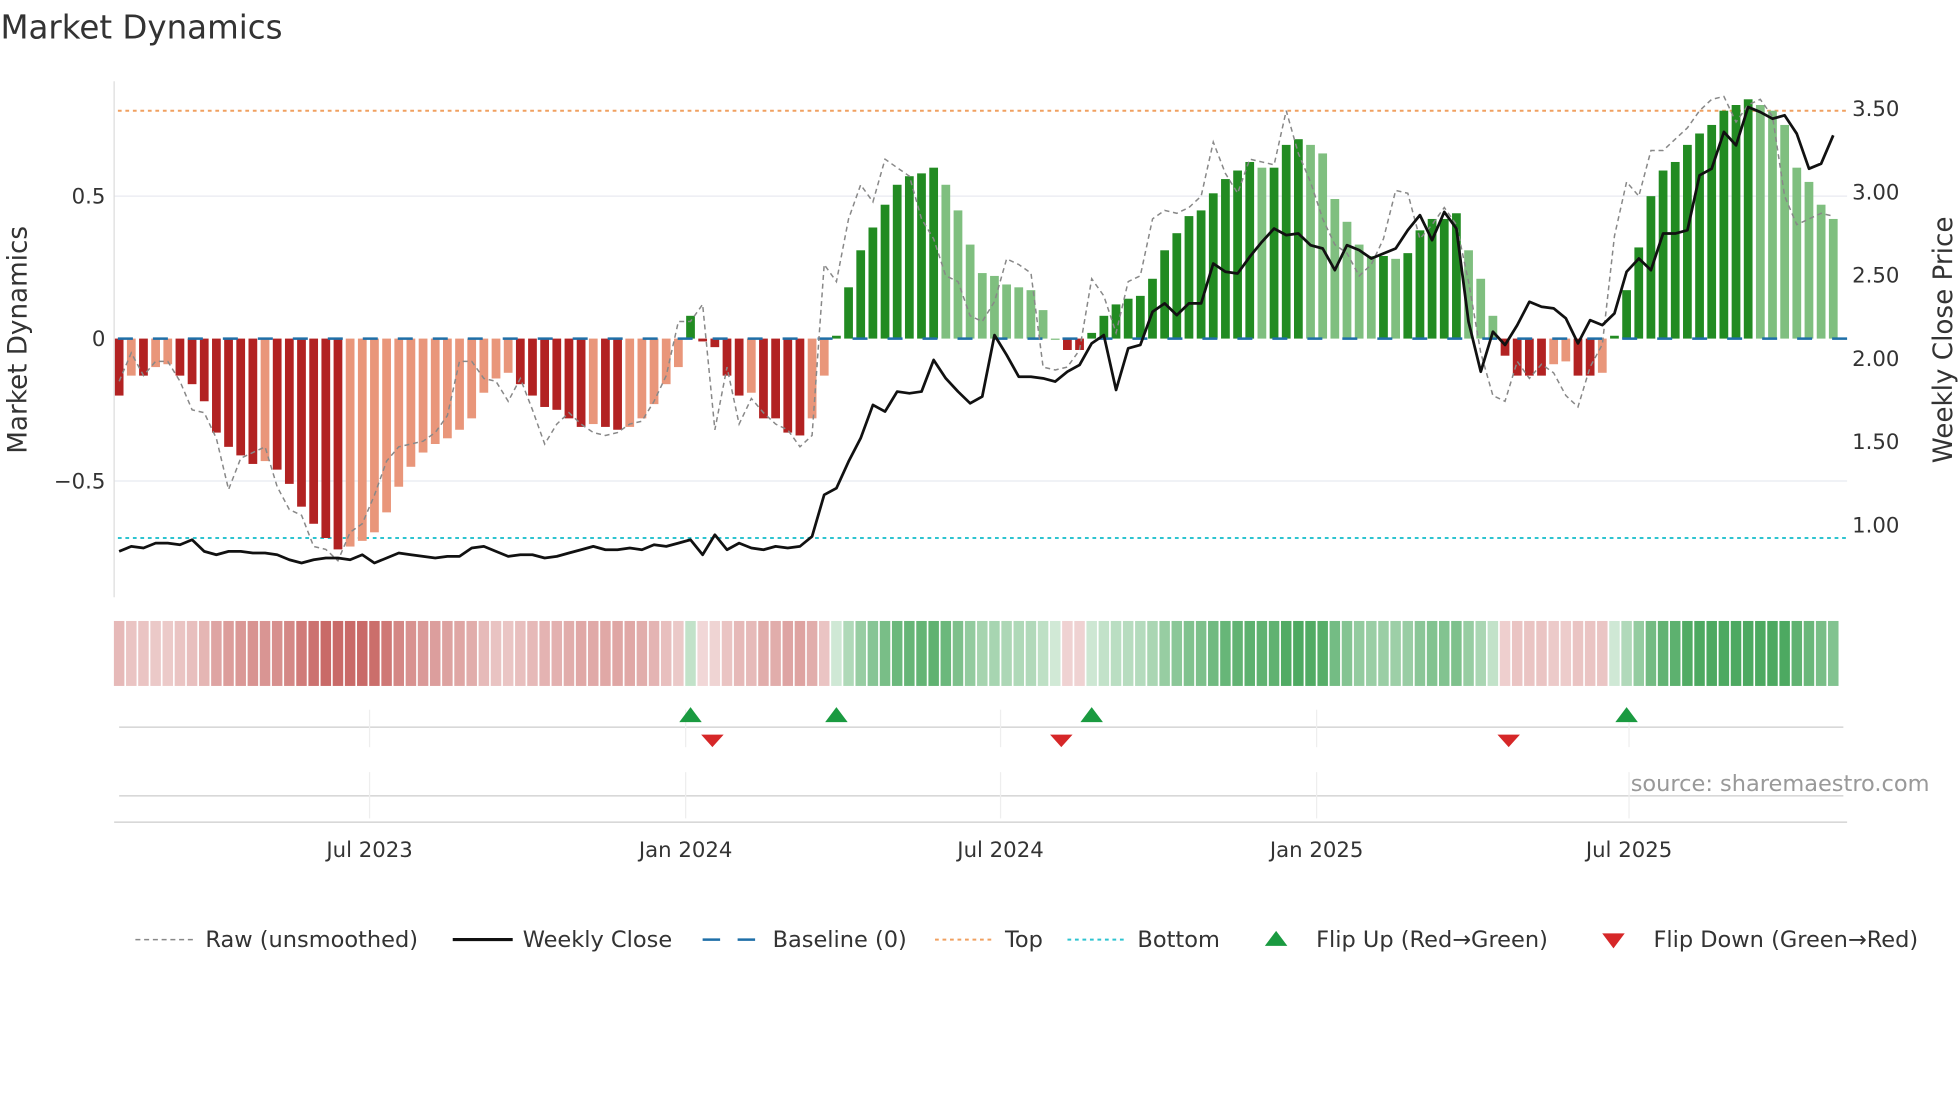 The width and height of the screenshot is (1960, 1102). What do you see at coordinates (712, 741) in the screenshot?
I see `flip-down-marker` at bounding box center [712, 741].